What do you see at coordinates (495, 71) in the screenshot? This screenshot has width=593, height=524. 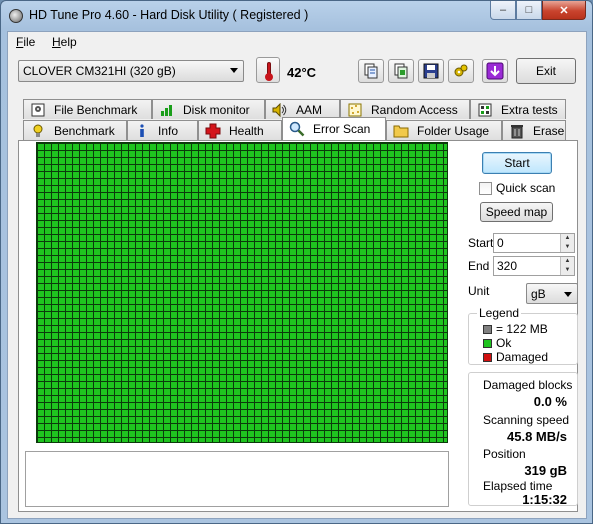 I see `download-icon` at bounding box center [495, 71].